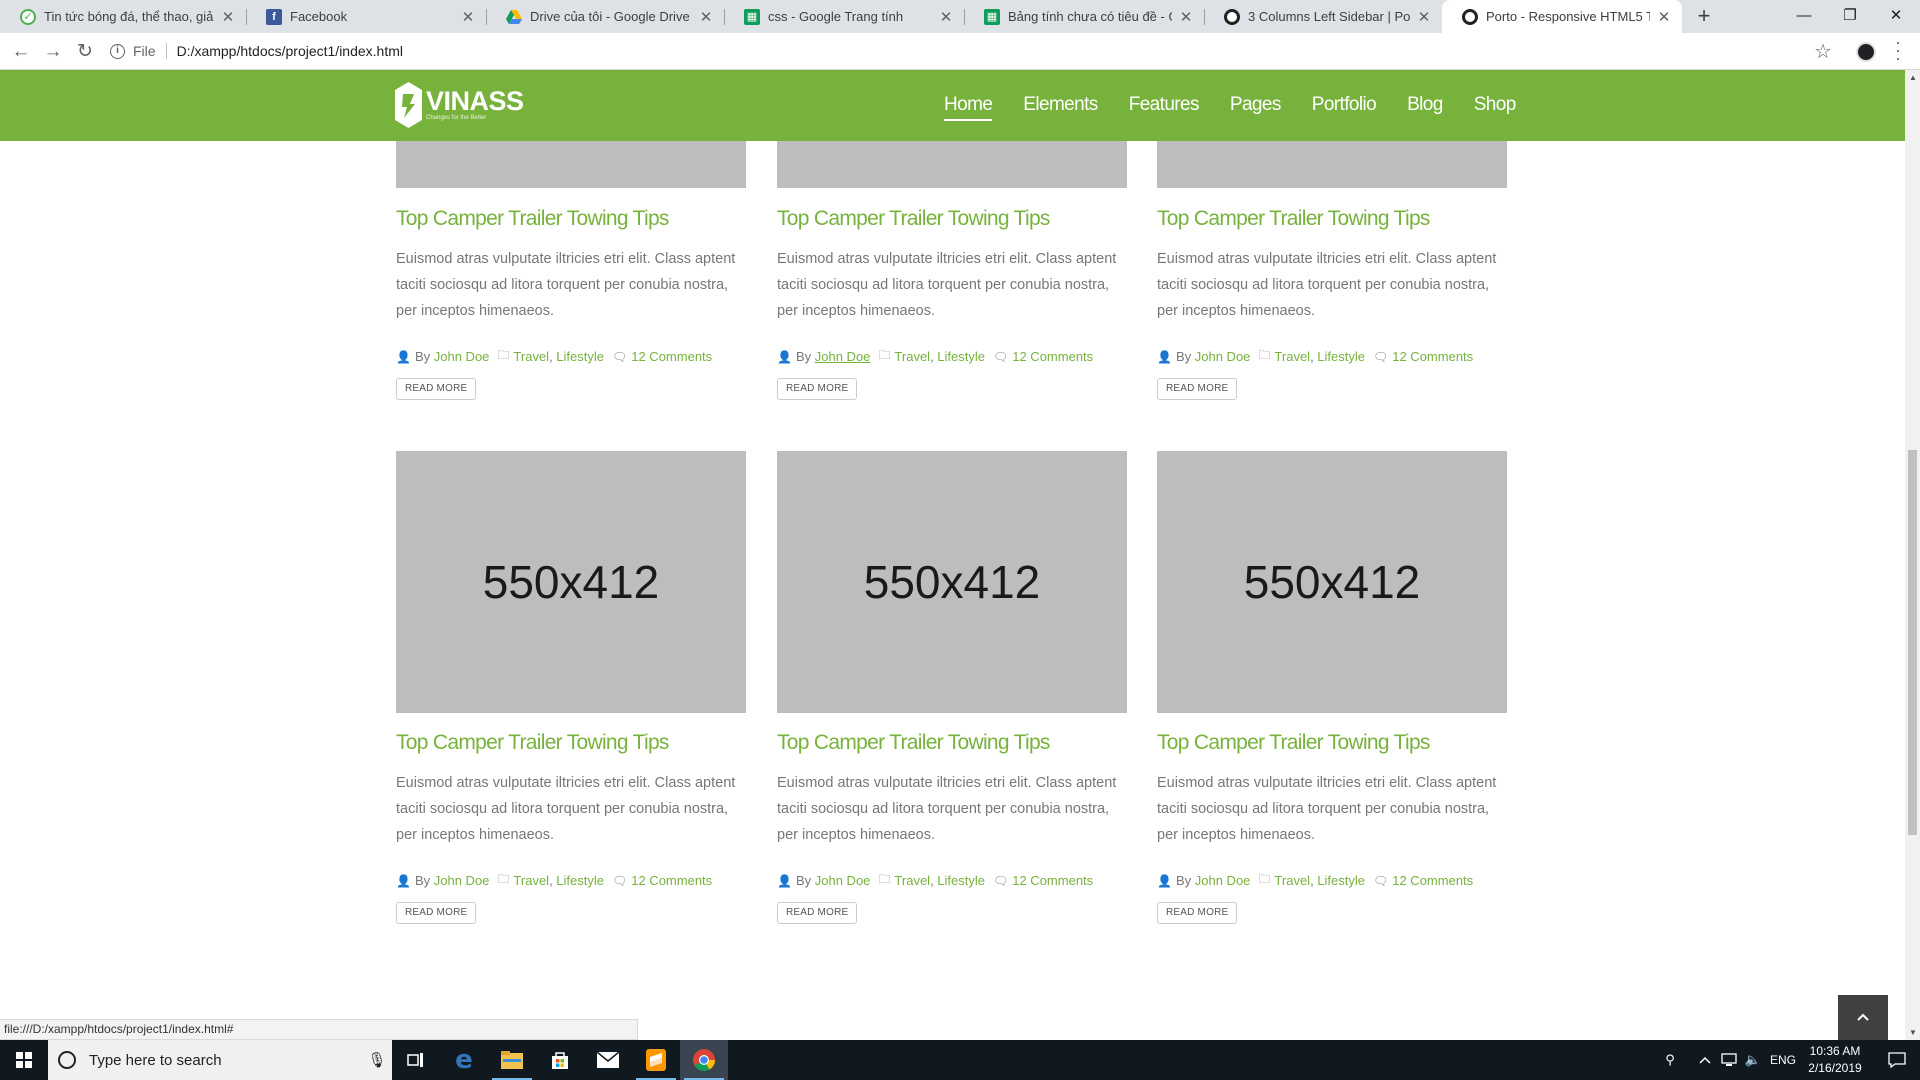 This screenshot has height=1080, width=1920. What do you see at coordinates (1495, 105) in the screenshot?
I see `nav-shop: Shop` at bounding box center [1495, 105].